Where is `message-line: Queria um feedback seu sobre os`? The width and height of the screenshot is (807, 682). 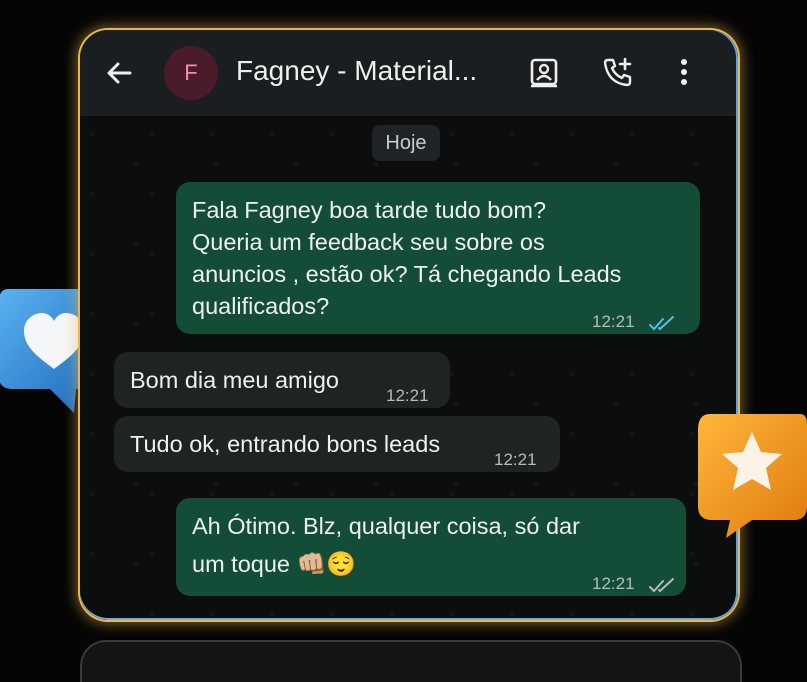 message-line: Queria um feedback seu sobre os is located at coordinates (368, 242).